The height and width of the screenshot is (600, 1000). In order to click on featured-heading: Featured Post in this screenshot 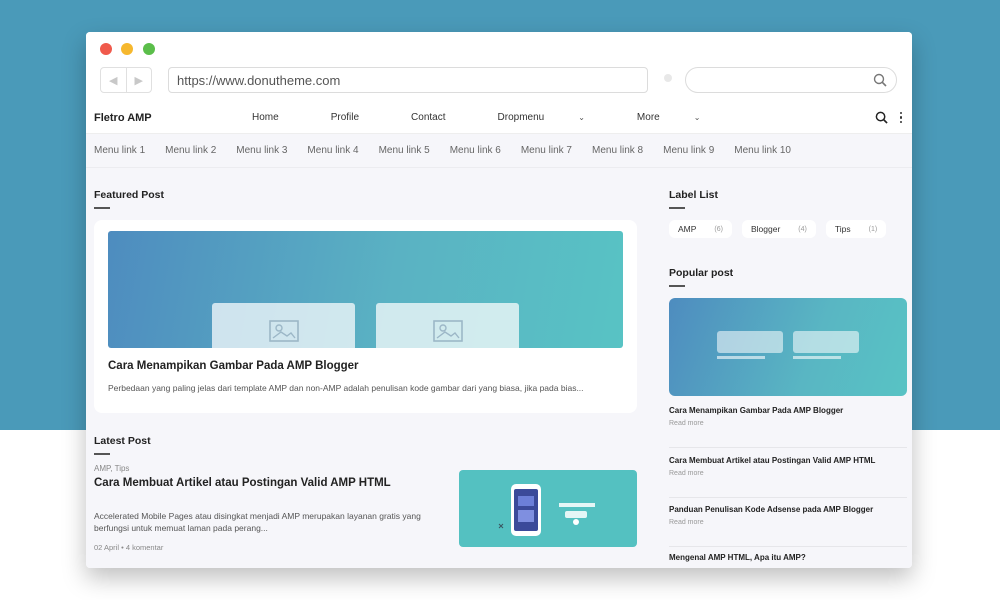, I will do `click(129, 199)`.